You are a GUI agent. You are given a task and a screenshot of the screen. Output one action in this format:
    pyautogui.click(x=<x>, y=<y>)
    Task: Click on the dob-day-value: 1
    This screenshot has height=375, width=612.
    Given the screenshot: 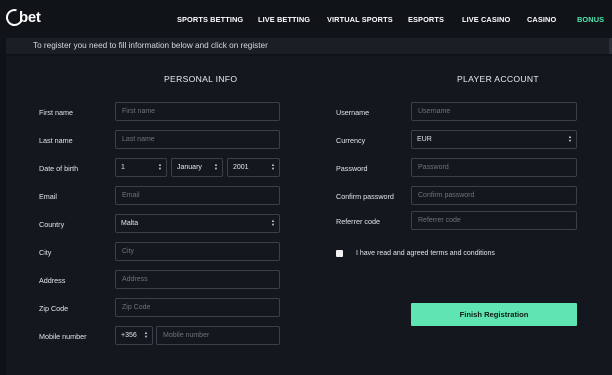 What is the action you would take?
    pyautogui.click(x=123, y=167)
    